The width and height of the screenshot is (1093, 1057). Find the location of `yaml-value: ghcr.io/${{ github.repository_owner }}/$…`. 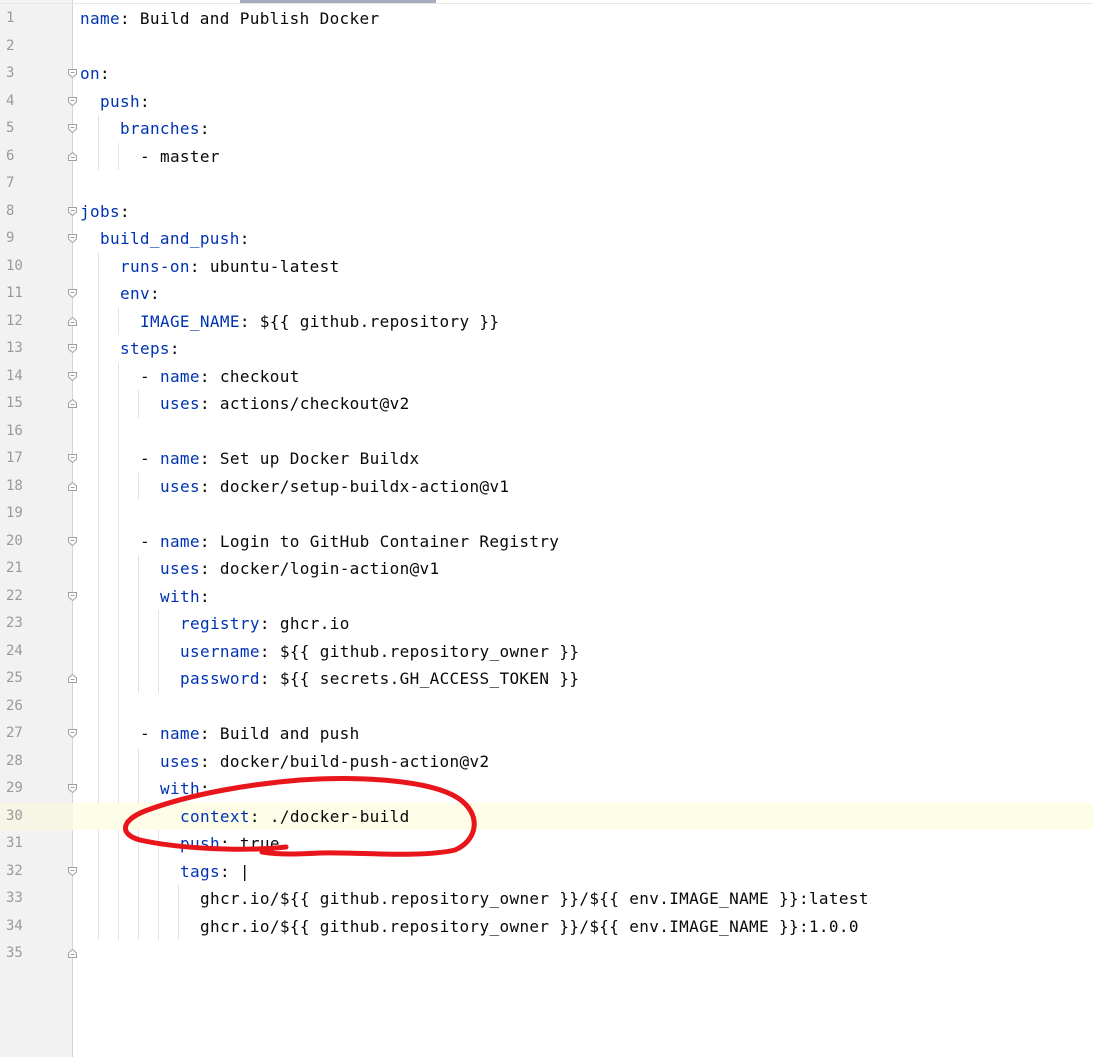

yaml-value: ghcr.io/${{ github.repository_owner }}/$… is located at coordinates (529, 926).